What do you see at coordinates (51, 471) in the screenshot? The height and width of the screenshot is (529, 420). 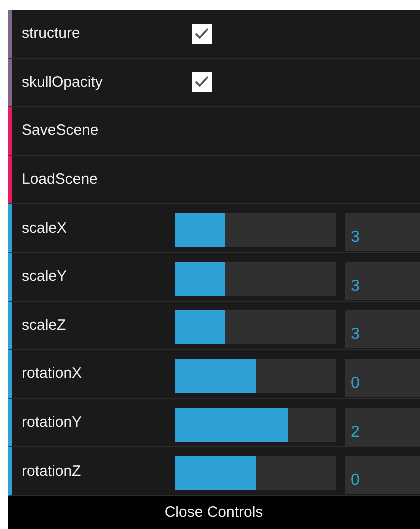 I see `control-label: rotationZ` at bounding box center [51, 471].